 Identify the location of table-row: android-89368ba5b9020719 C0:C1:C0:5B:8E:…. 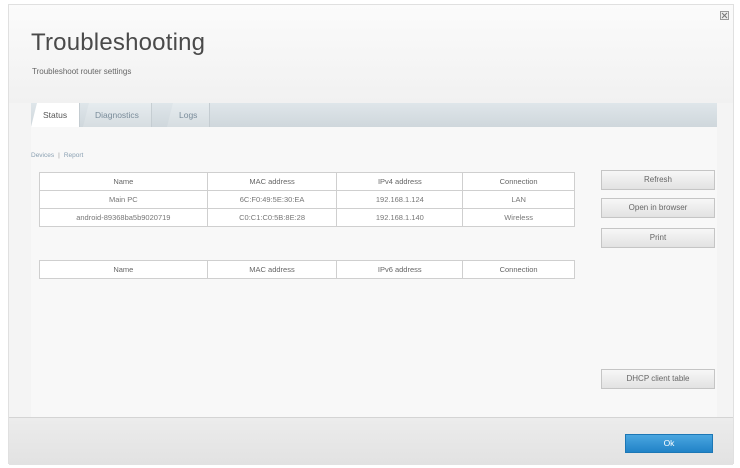
(307, 217).